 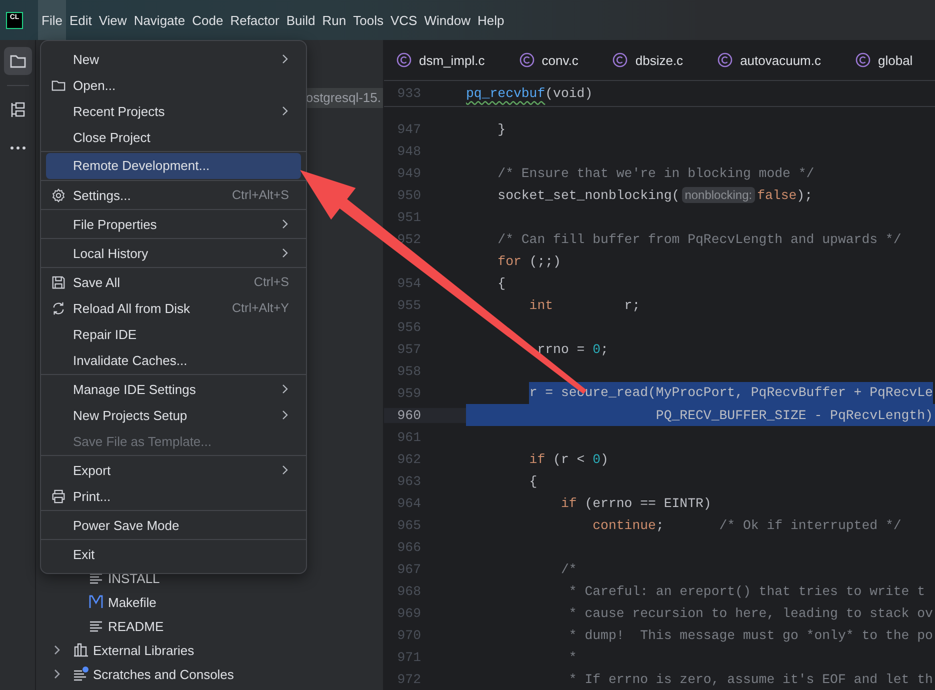 What do you see at coordinates (159, 20) in the screenshot?
I see `menu-bar-item: Navigate` at bounding box center [159, 20].